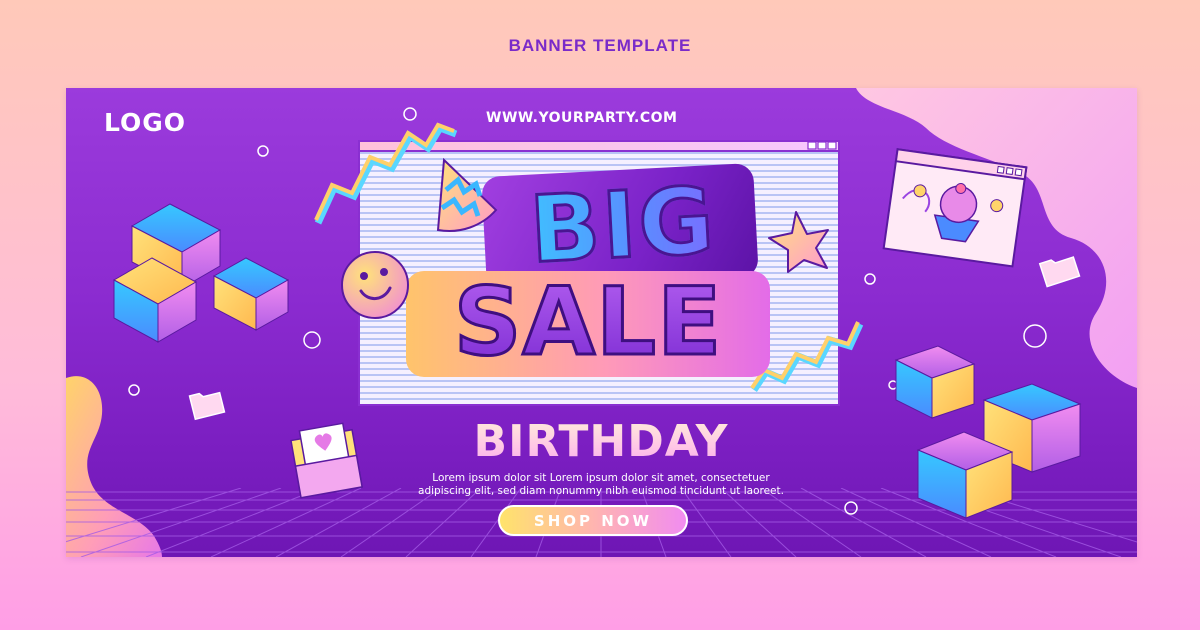 The height and width of the screenshot is (630, 1200). I want to click on subtitle-birthday: BIRTHDAY, so click(601, 442).